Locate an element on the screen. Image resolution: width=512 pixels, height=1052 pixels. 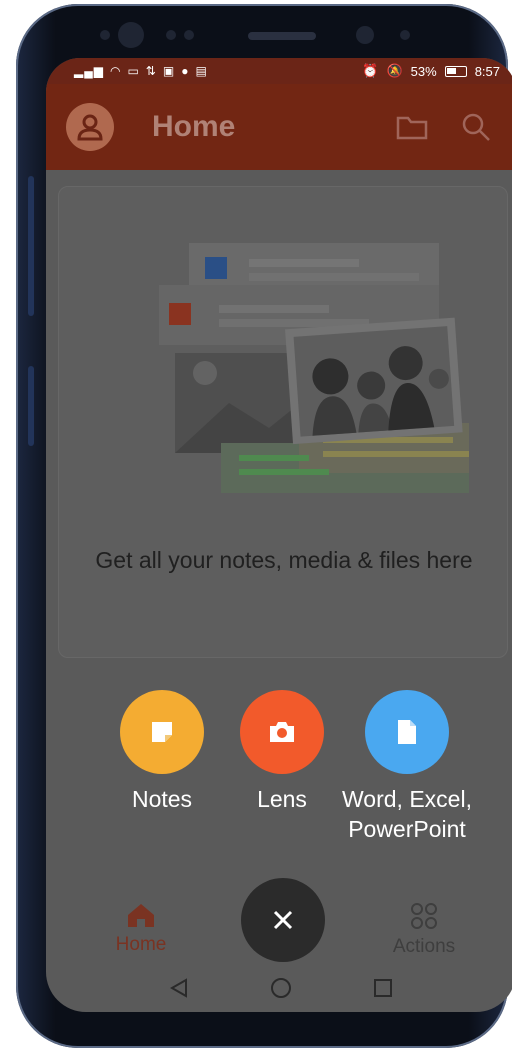
notes-option: Notes is located at coordinates (162, 752).